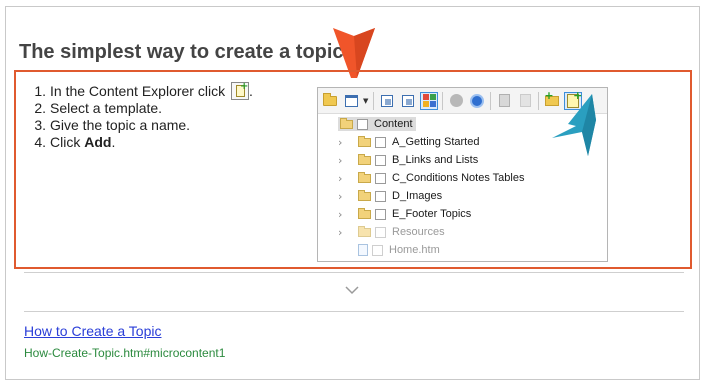 The height and width of the screenshot is (386, 706). What do you see at coordinates (98, 108) in the screenshot?
I see `step-2: 2. Select a template.` at bounding box center [98, 108].